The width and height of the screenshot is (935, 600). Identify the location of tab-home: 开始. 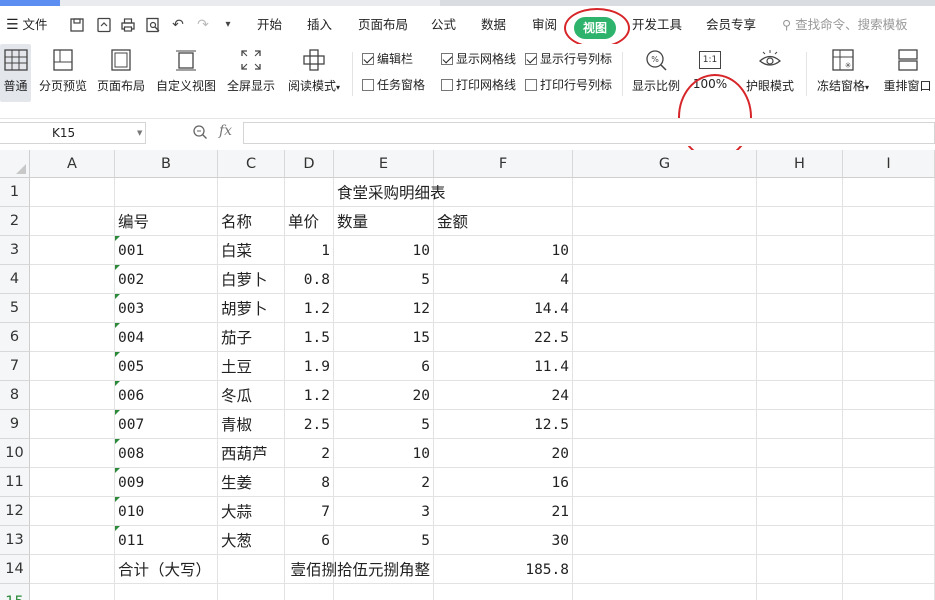
(269, 25).